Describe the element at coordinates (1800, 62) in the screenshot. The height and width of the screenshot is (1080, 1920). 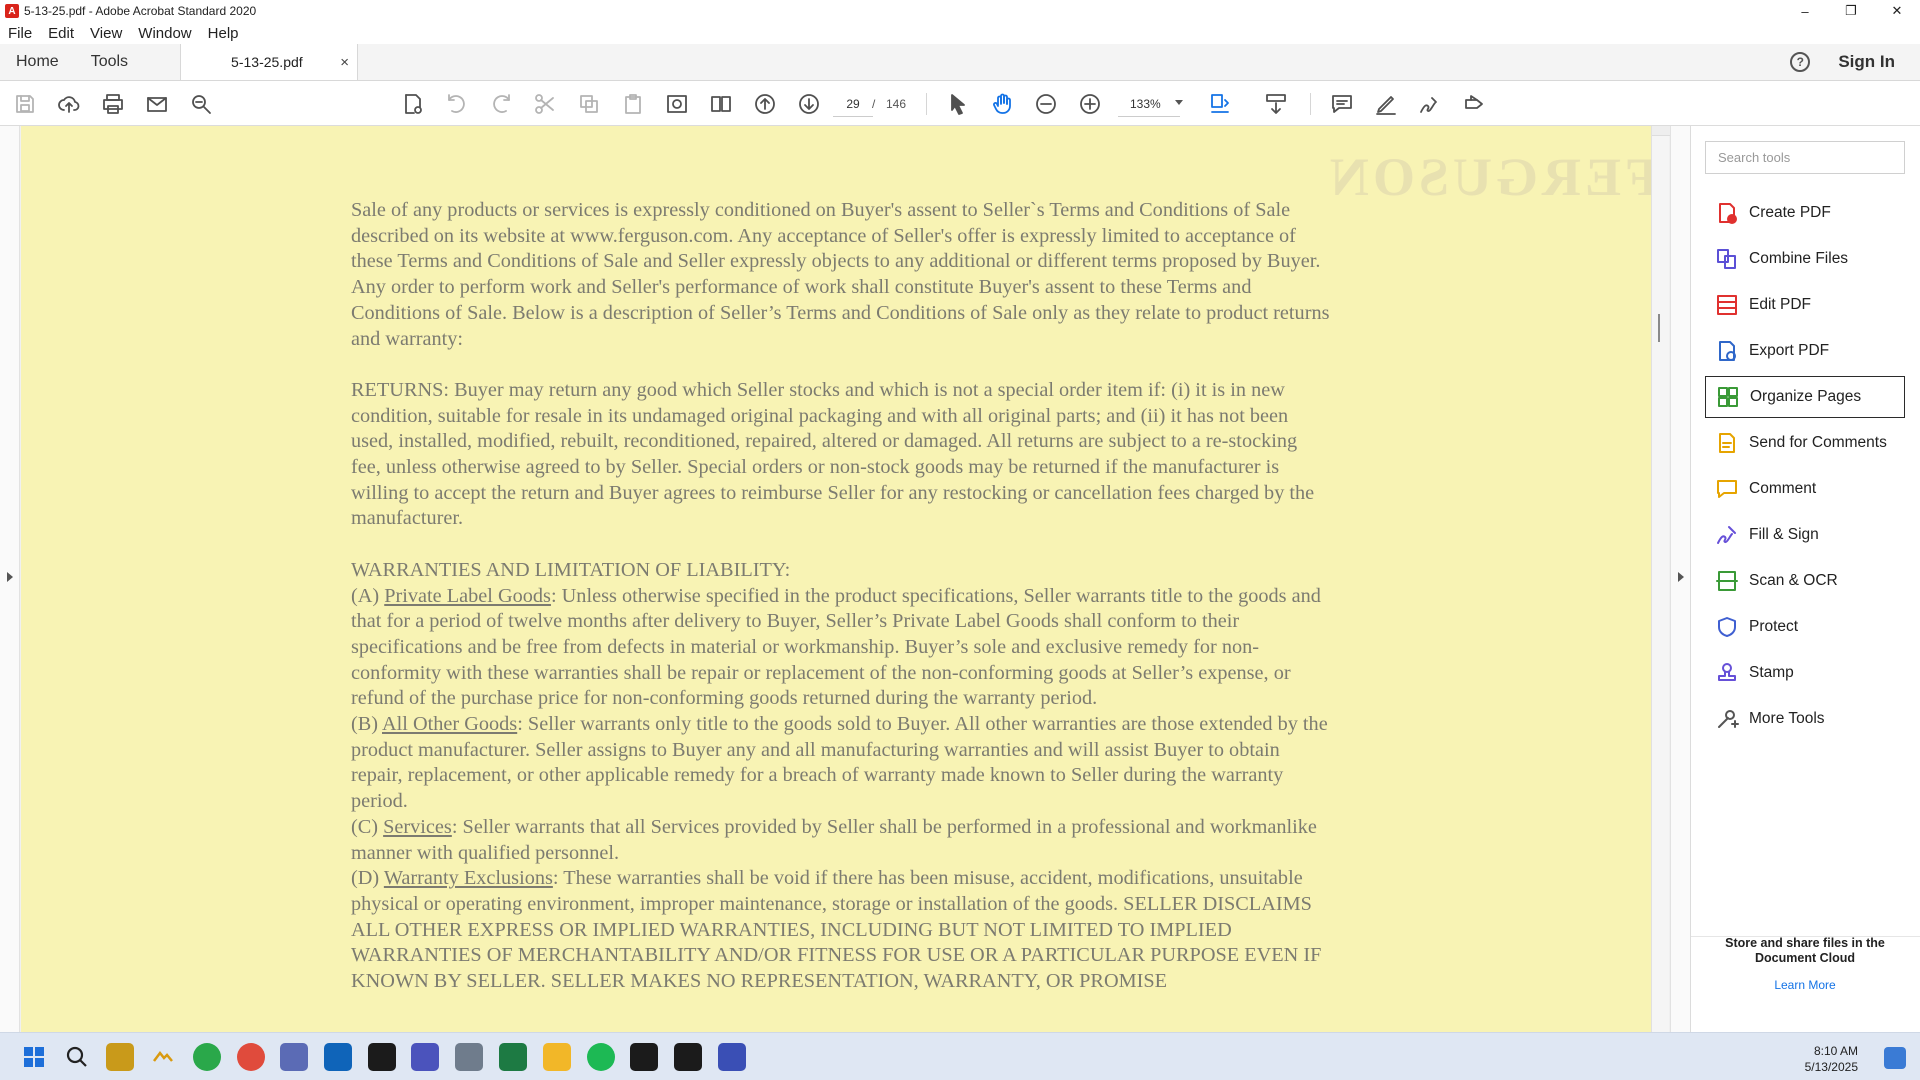
I see `help-icon: ?` at that location.